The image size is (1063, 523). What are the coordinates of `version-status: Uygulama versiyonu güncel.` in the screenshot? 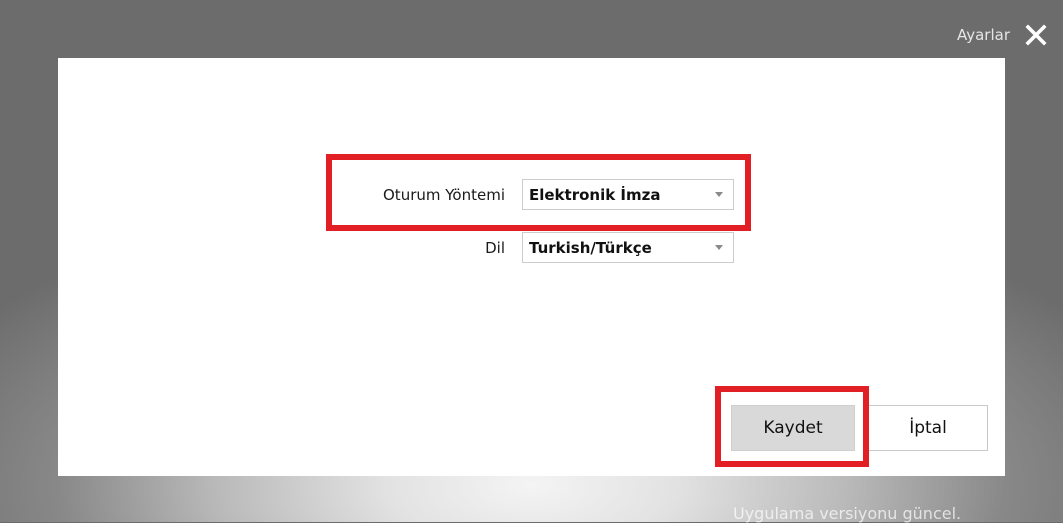 It's located at (847, 513).